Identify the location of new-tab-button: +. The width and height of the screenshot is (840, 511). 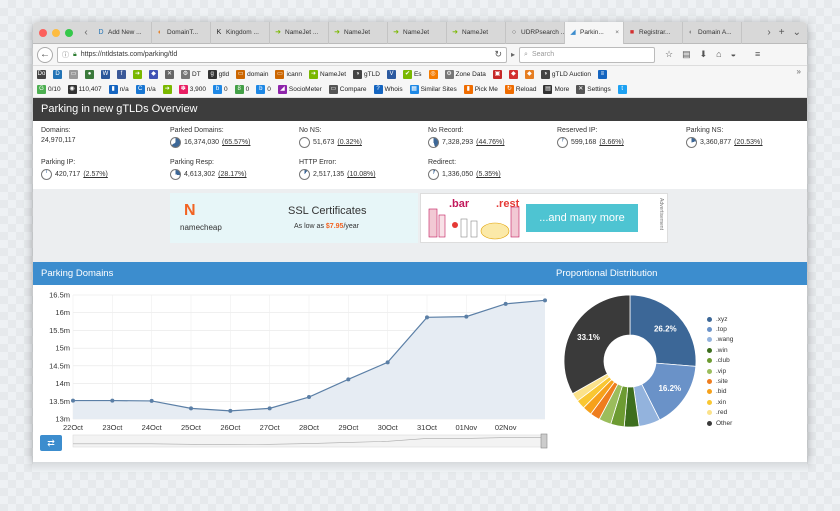
(782, 32).